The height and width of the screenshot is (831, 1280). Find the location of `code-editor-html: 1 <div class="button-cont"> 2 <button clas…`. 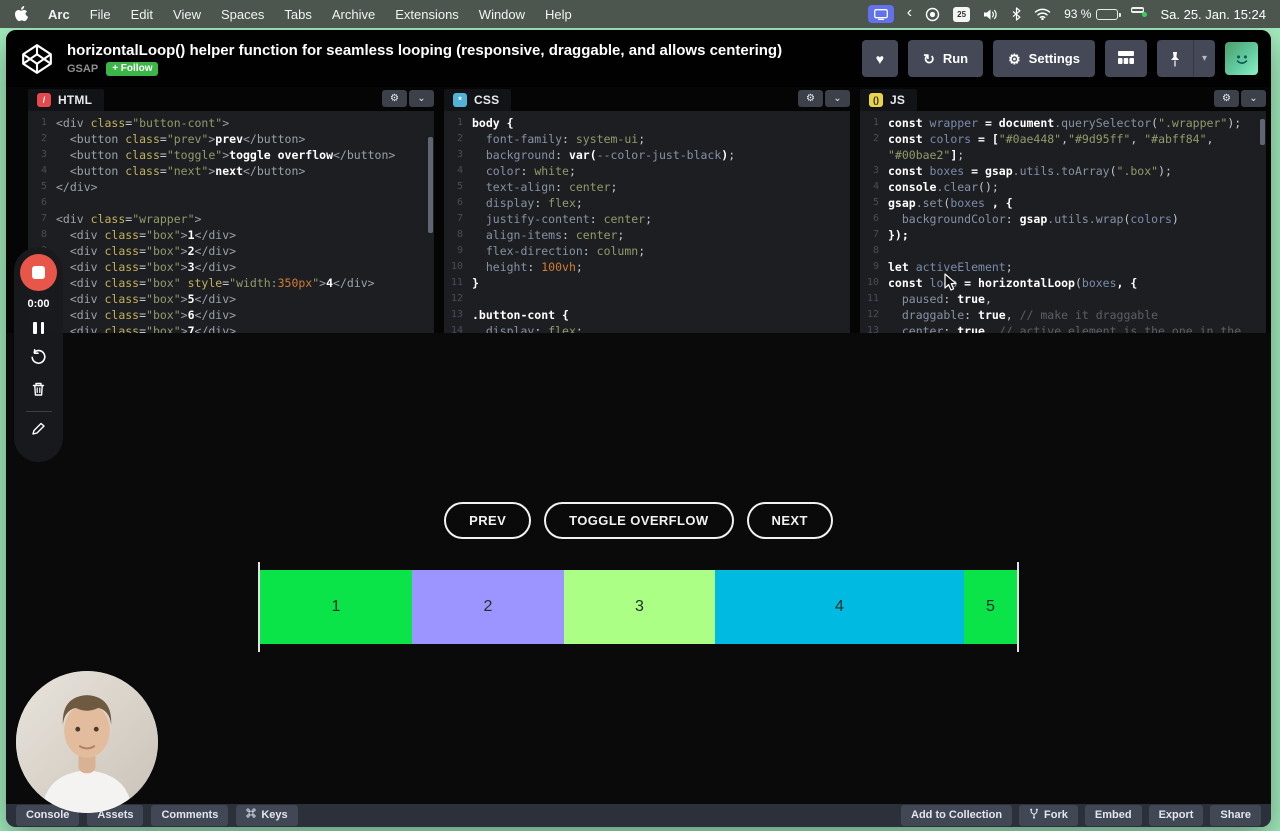

code-editor-html: 1 <div class="button-cont"> 2 <button clas… is located at coordinates (231, 222).